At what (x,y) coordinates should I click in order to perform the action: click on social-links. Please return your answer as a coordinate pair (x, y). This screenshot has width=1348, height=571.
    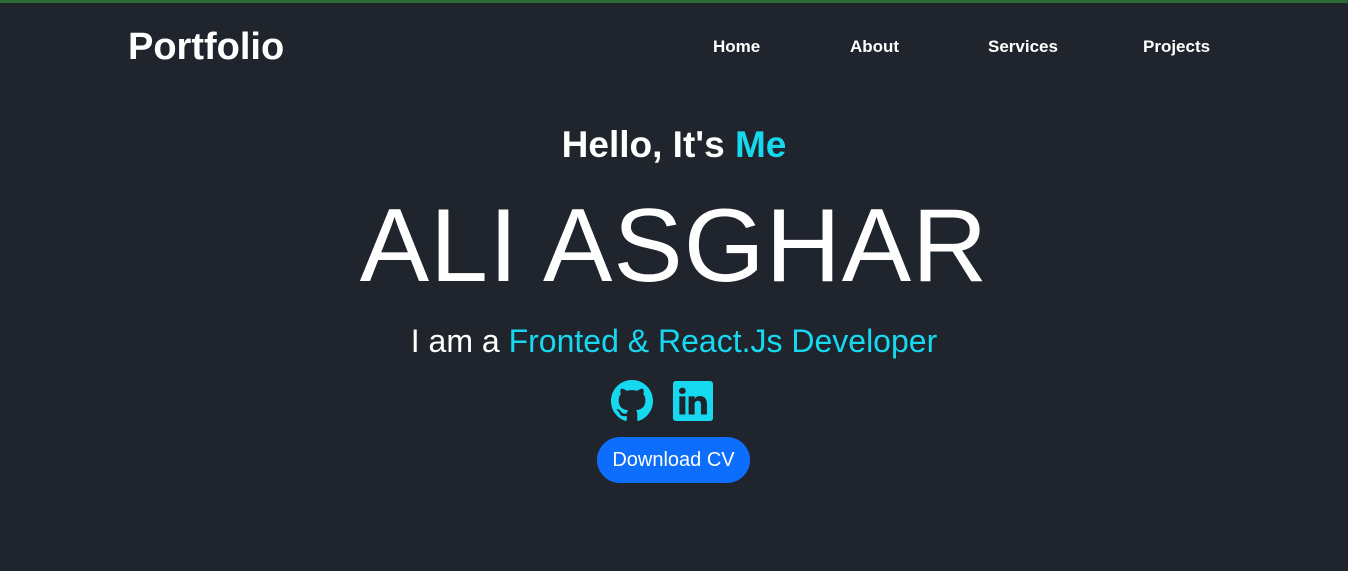
    Looking at the image, I should click on (674, 401).